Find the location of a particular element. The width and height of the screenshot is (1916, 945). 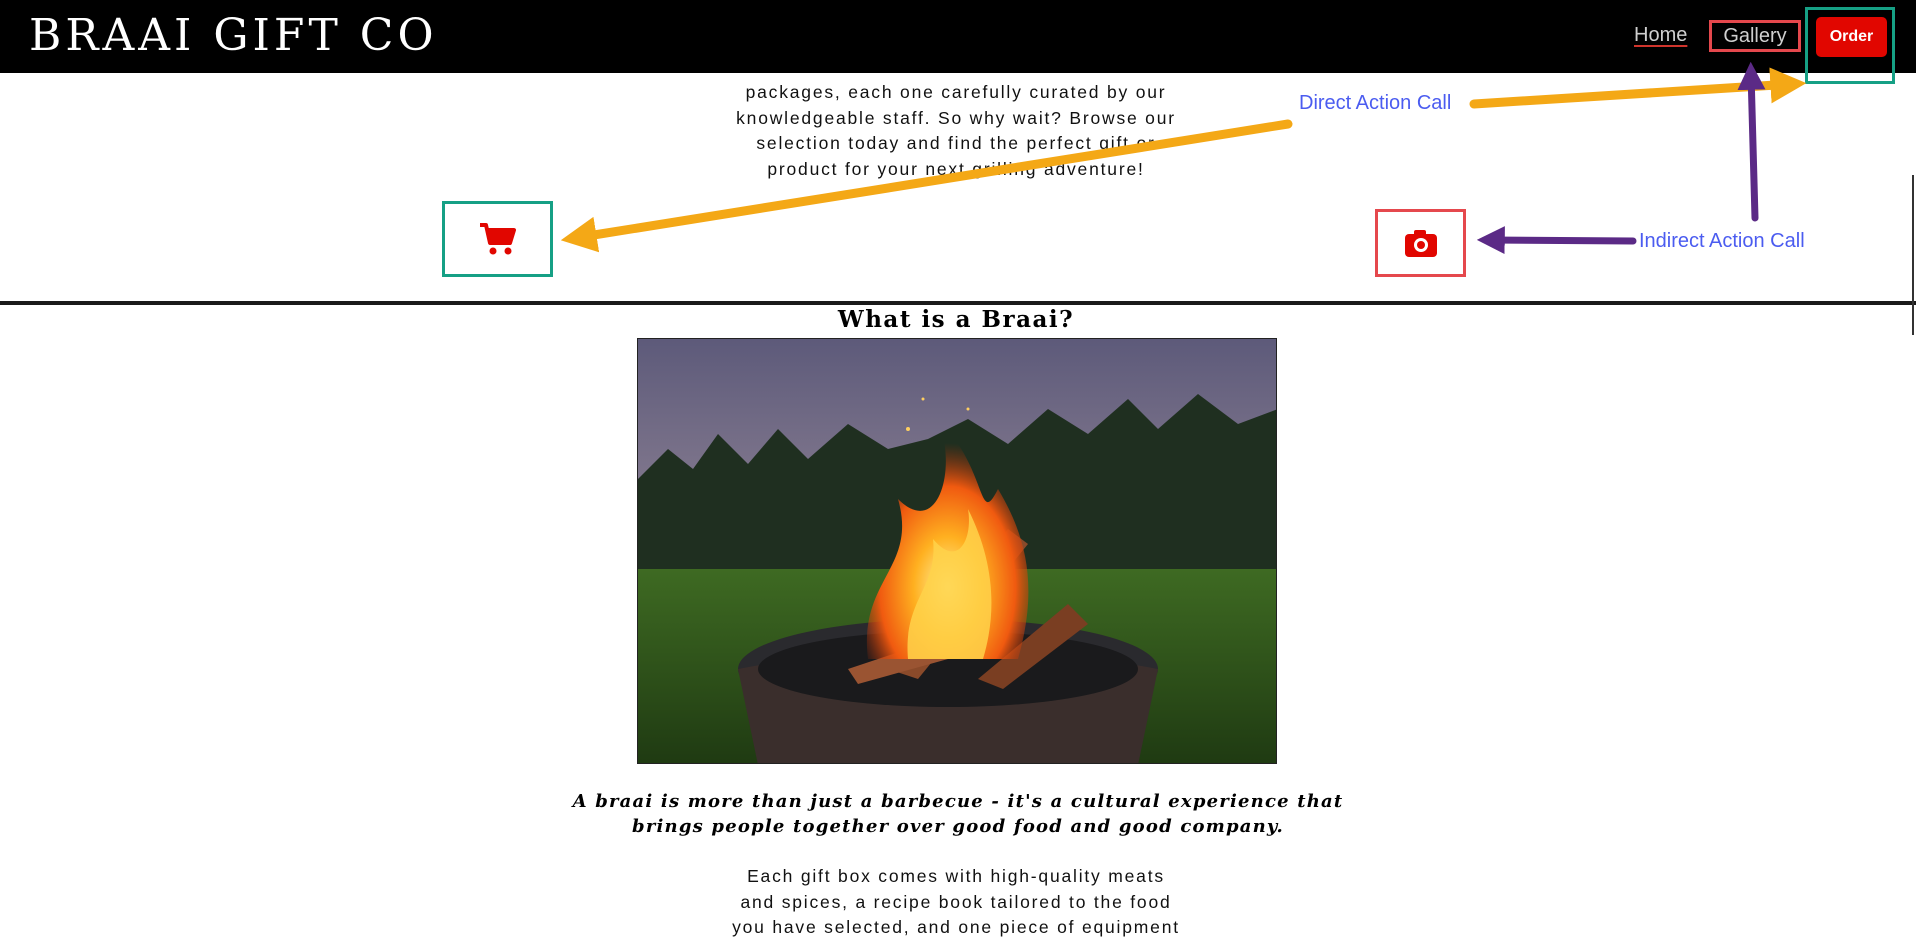

cart-icon is located at coordinates (497, 239).